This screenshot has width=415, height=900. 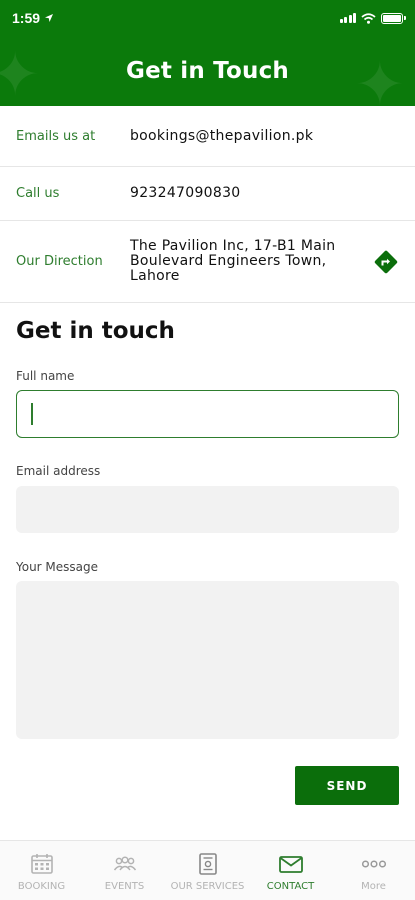 I want to click on phone-row: Call us 923247090830, so click(x=207, y=194).